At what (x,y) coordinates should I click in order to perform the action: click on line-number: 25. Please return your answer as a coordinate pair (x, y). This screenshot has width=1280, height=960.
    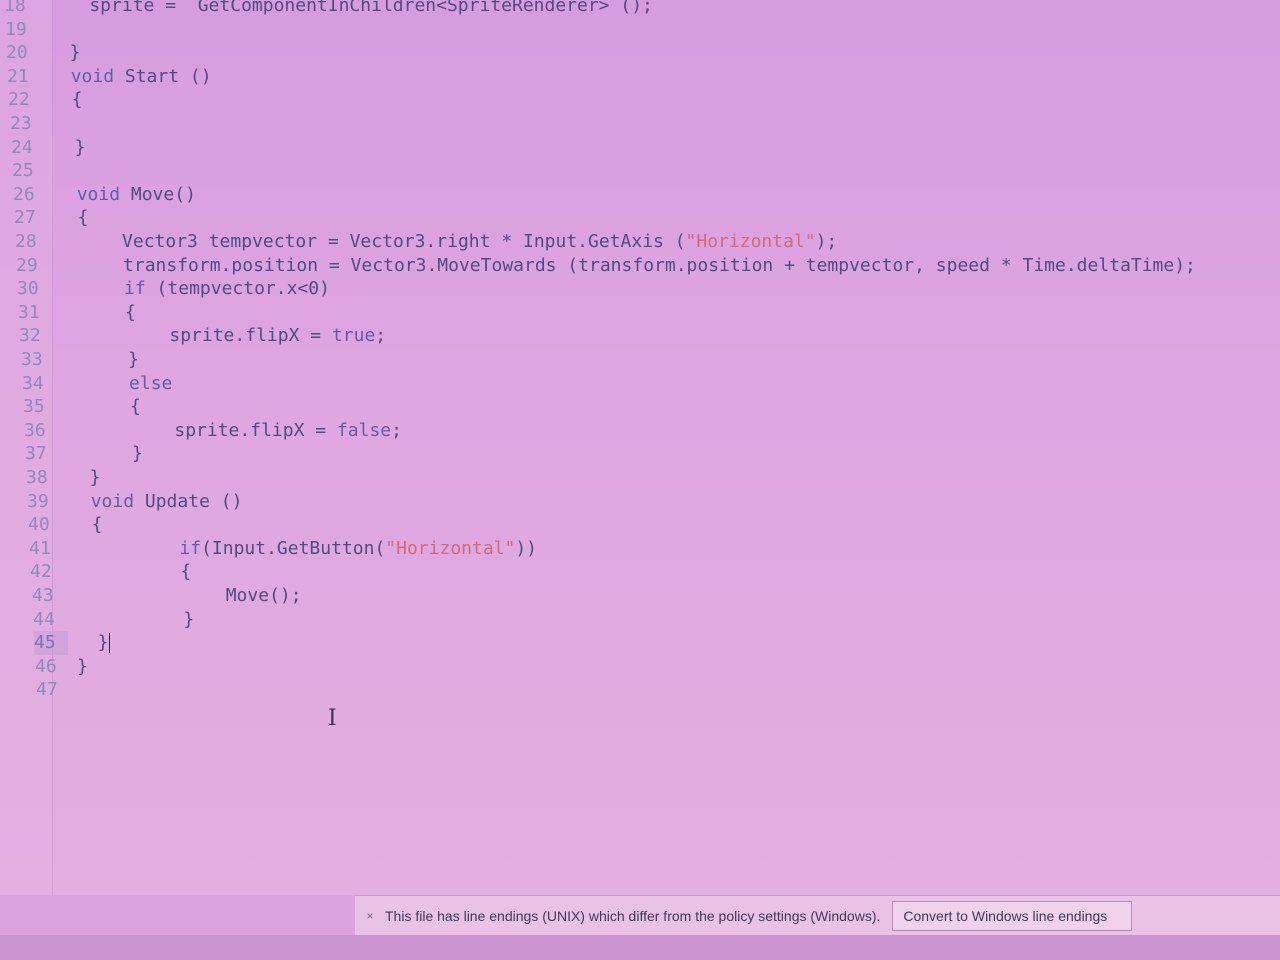
    Looking at the image, I should click on (23, 171).